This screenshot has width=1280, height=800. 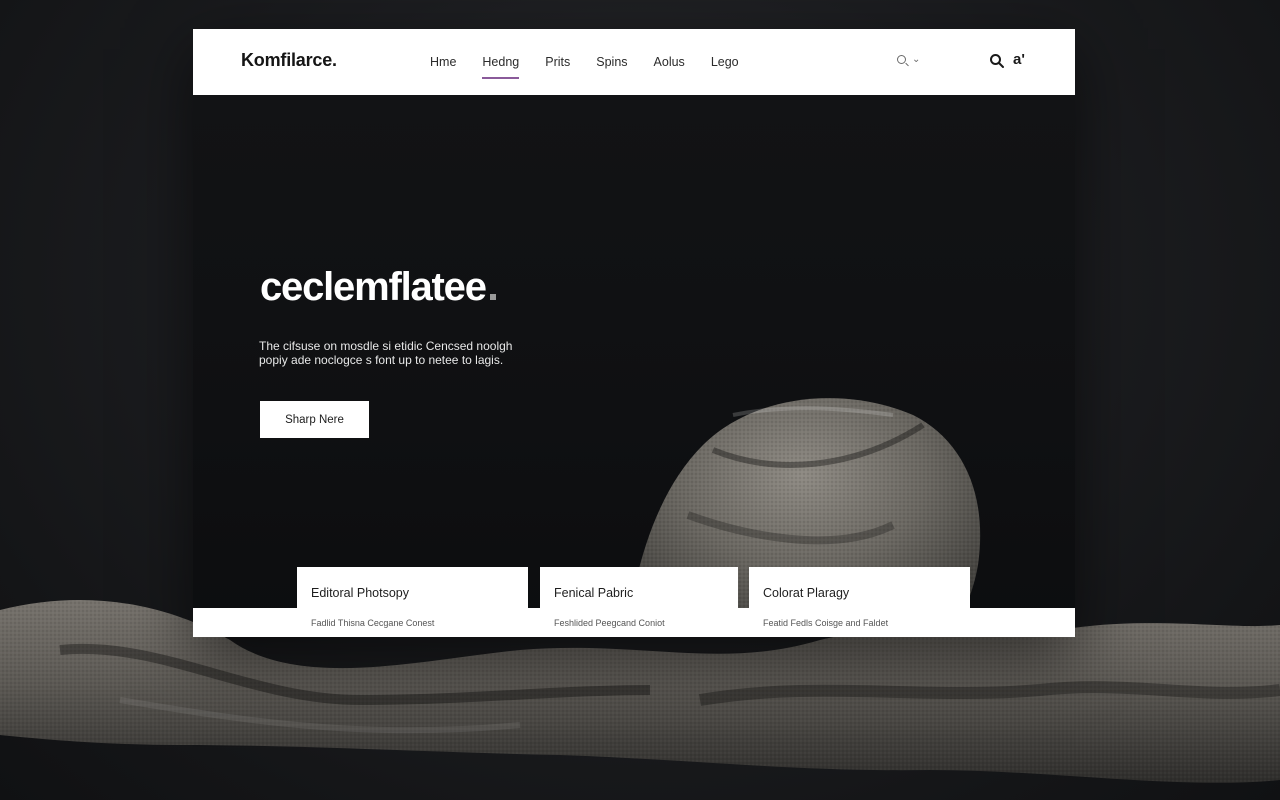 What do you see at coordinates (901, 59) in the screenshot?
I see `globe-search-icon` at bounding box center [901, 59].